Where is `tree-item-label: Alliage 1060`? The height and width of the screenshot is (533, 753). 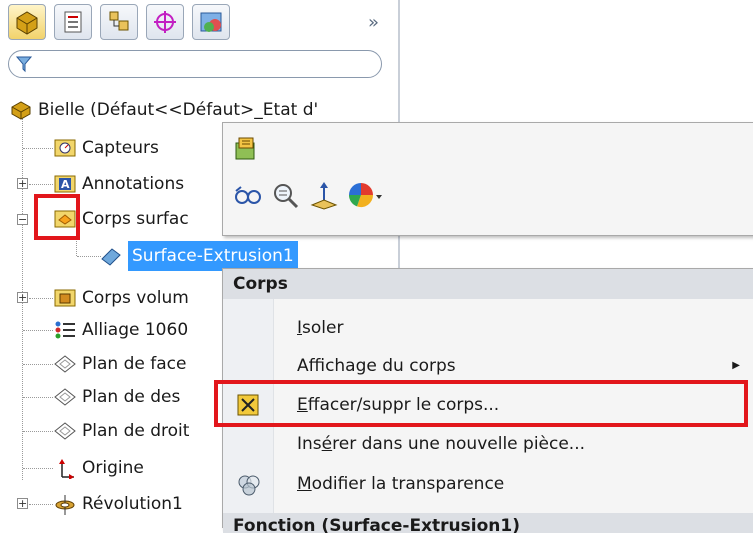
tree-item-label: Alliage 1060 is located at coordinates (135, 330).